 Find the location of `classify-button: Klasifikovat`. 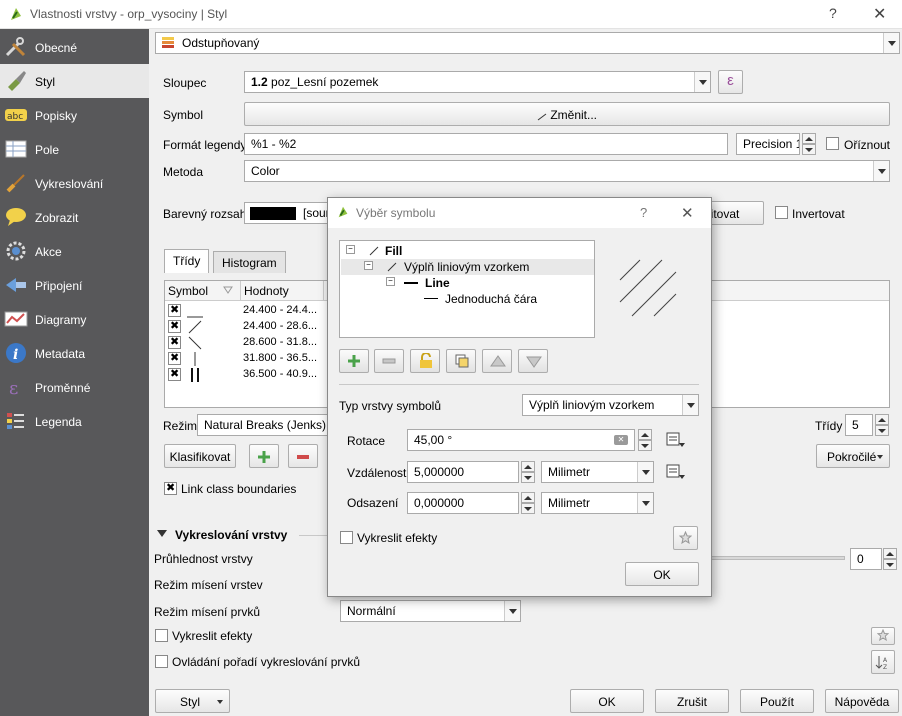

classify-button: Klasifikovat is located at coordinates (200, 456).